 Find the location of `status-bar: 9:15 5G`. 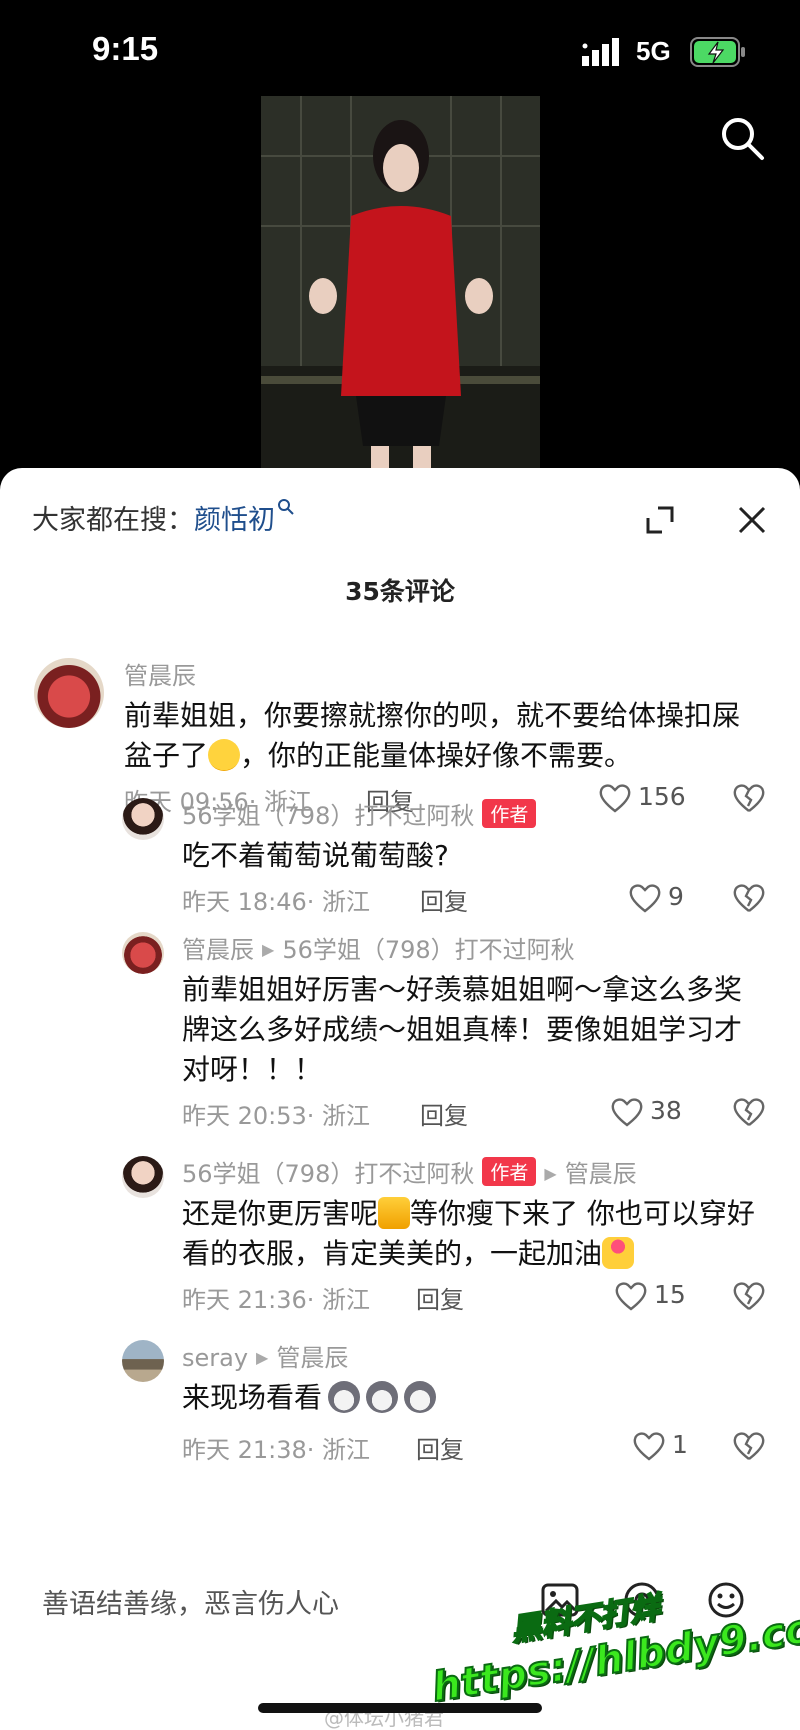

status-bar: 9:15 5G is located at coordinates (400, 50).